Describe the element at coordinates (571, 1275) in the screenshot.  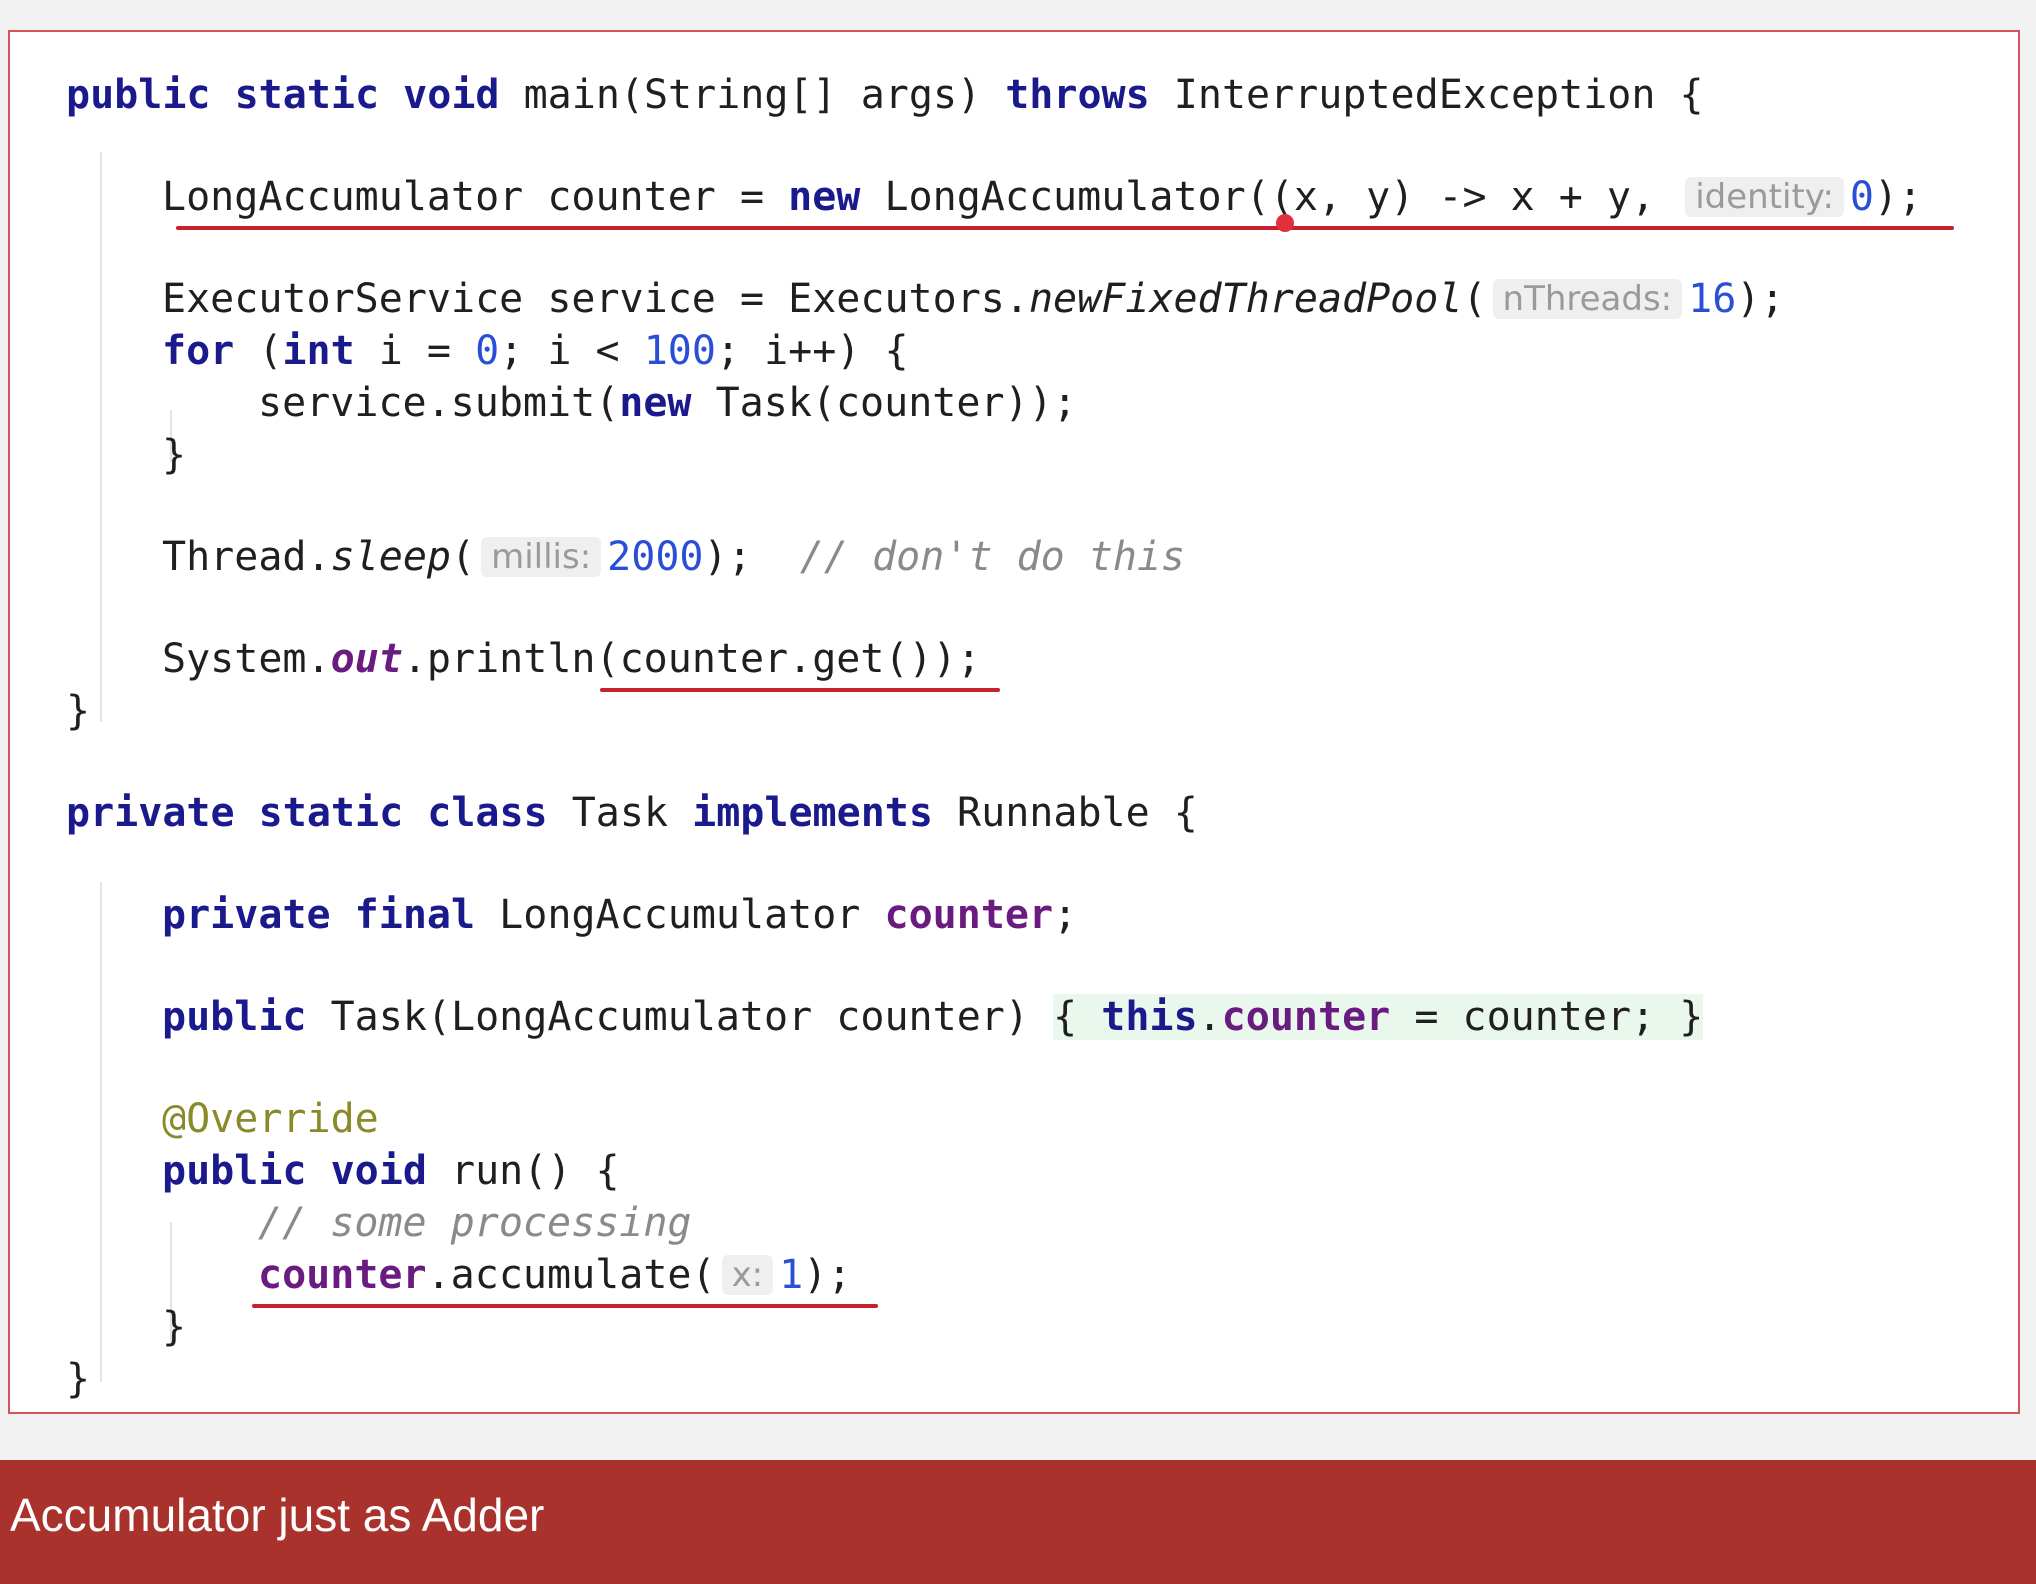
I see `code-text: .accumulate(` at that location.